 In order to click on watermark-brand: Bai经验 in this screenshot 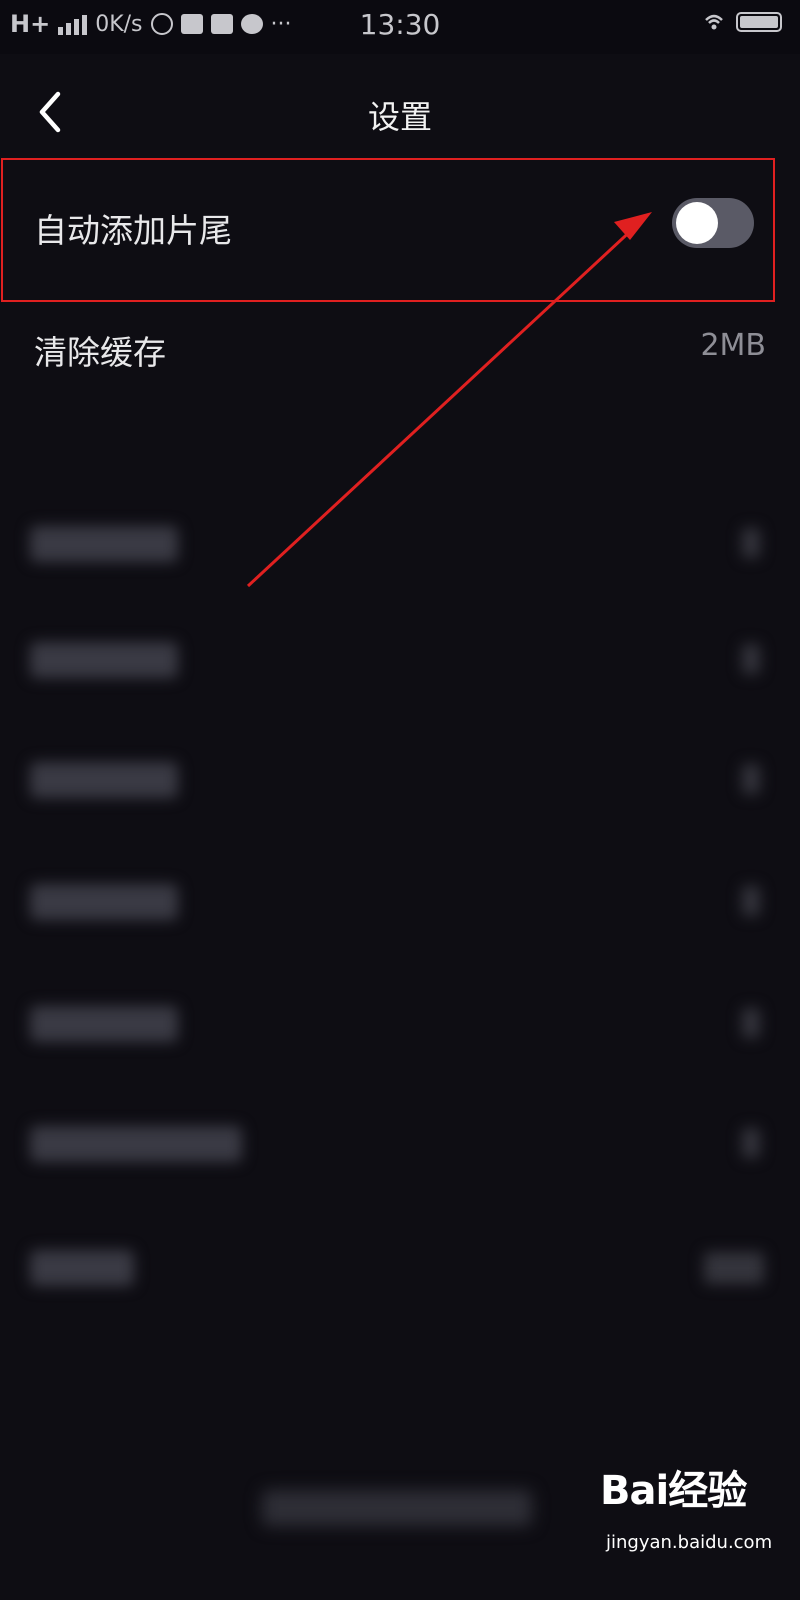, I will do `click(673, 1491)`.